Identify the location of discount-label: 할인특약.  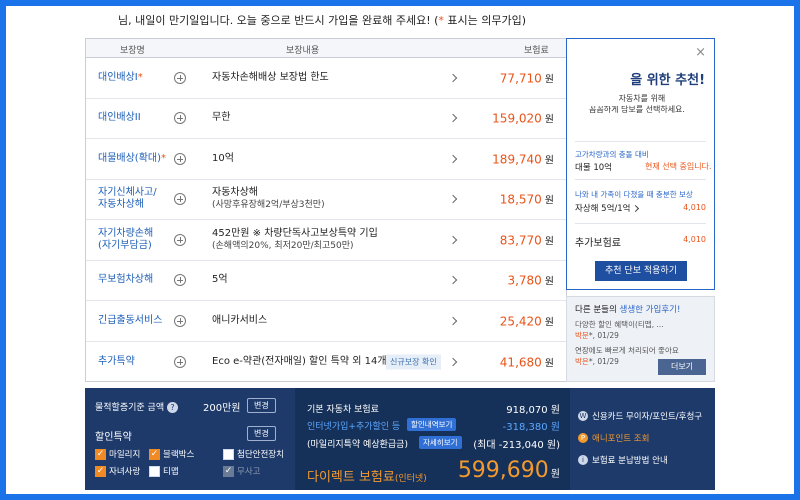
(113, 437).